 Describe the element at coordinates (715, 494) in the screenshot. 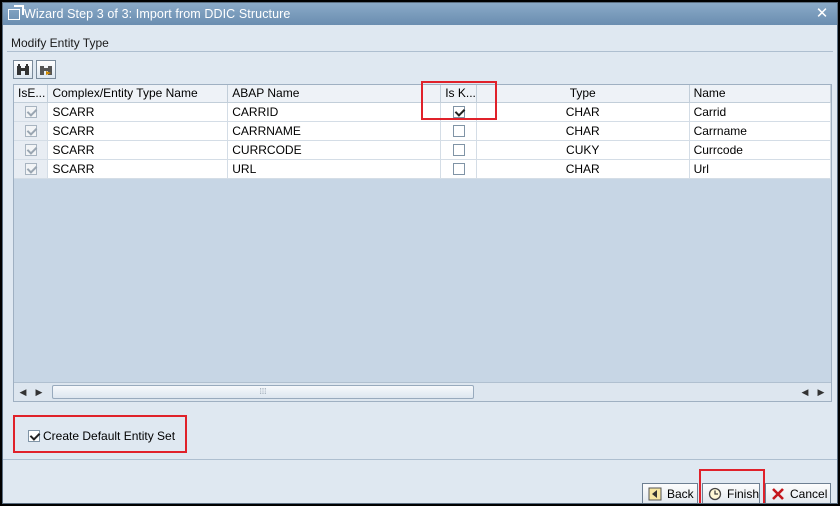

I see `finish-icon` at that location.